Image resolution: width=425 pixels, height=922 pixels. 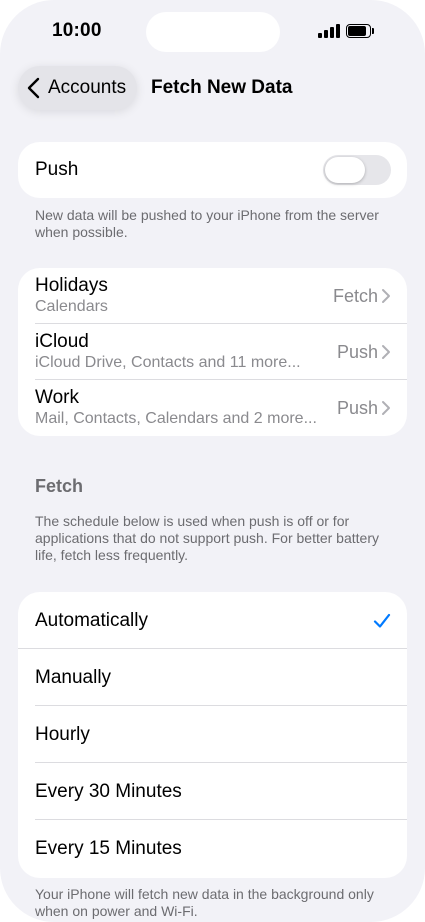 What do you see at coordinates (212, 791) in the screenshot?
I see `fetch-option-every-30-minutes: Every 30 Minutes` at bounding box center [212, 791].